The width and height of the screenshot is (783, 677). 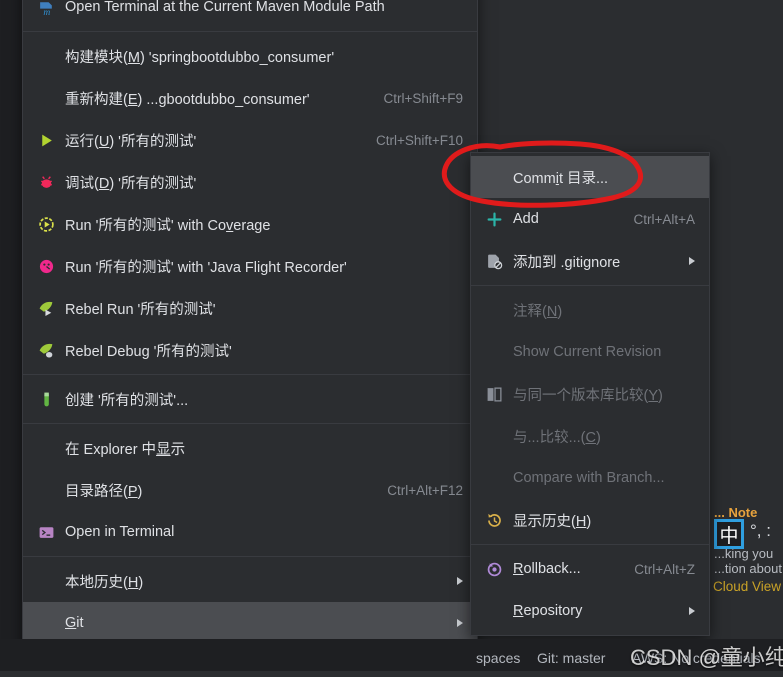 What do you see at coordinates (250, 140) in the screenshot?
I see `menu-item-u: 运行(U) '所有的测试' Ctrl+Shift+F10` at bounding box center [250, 140].